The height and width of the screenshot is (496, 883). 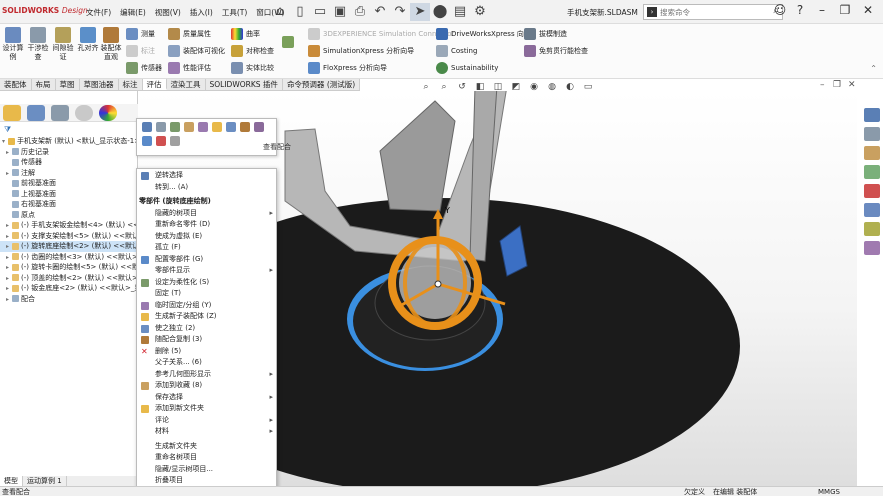 What do you see at coordinates (206, 408) in the screenshot?
I see `context-menu-item: 添加到新文件夹` at bounding box center [206, 408].